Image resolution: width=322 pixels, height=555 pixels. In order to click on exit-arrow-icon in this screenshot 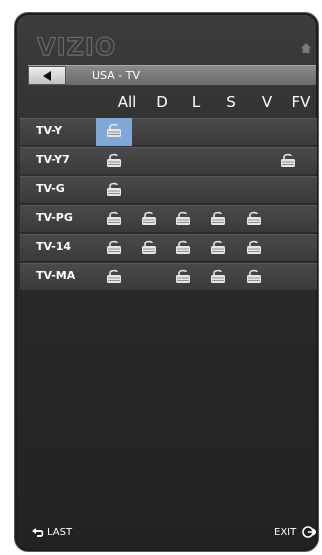, I will do `click(309, 532)`.